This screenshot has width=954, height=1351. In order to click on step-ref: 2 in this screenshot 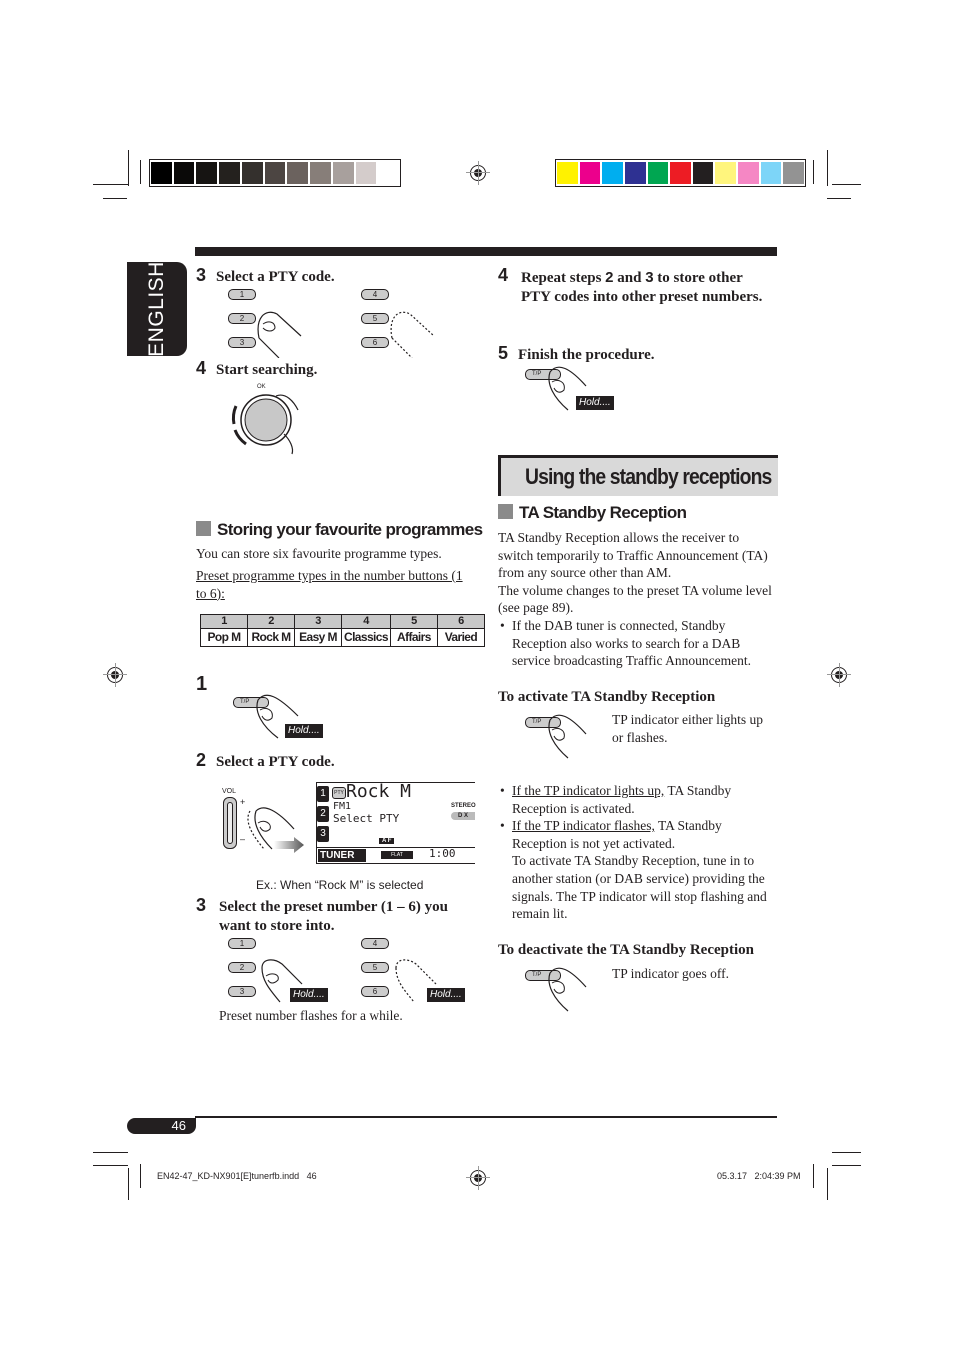, I will do `click(609, 277)`.